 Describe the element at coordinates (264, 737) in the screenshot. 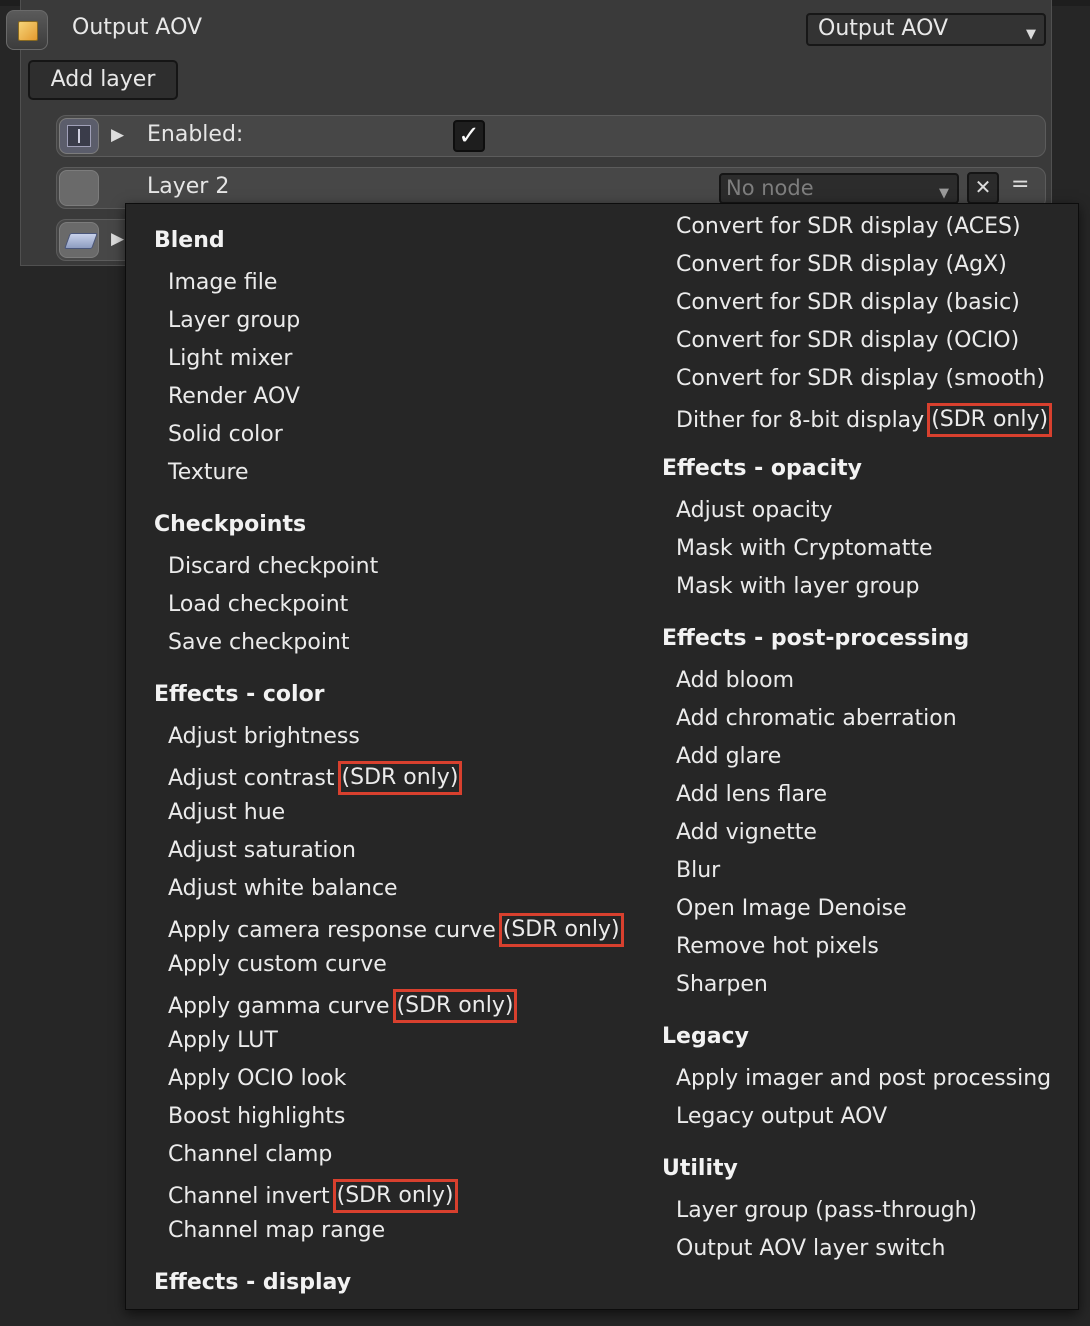

I see `menu-item-adjust-brightness: Adjust brightness` at that location.